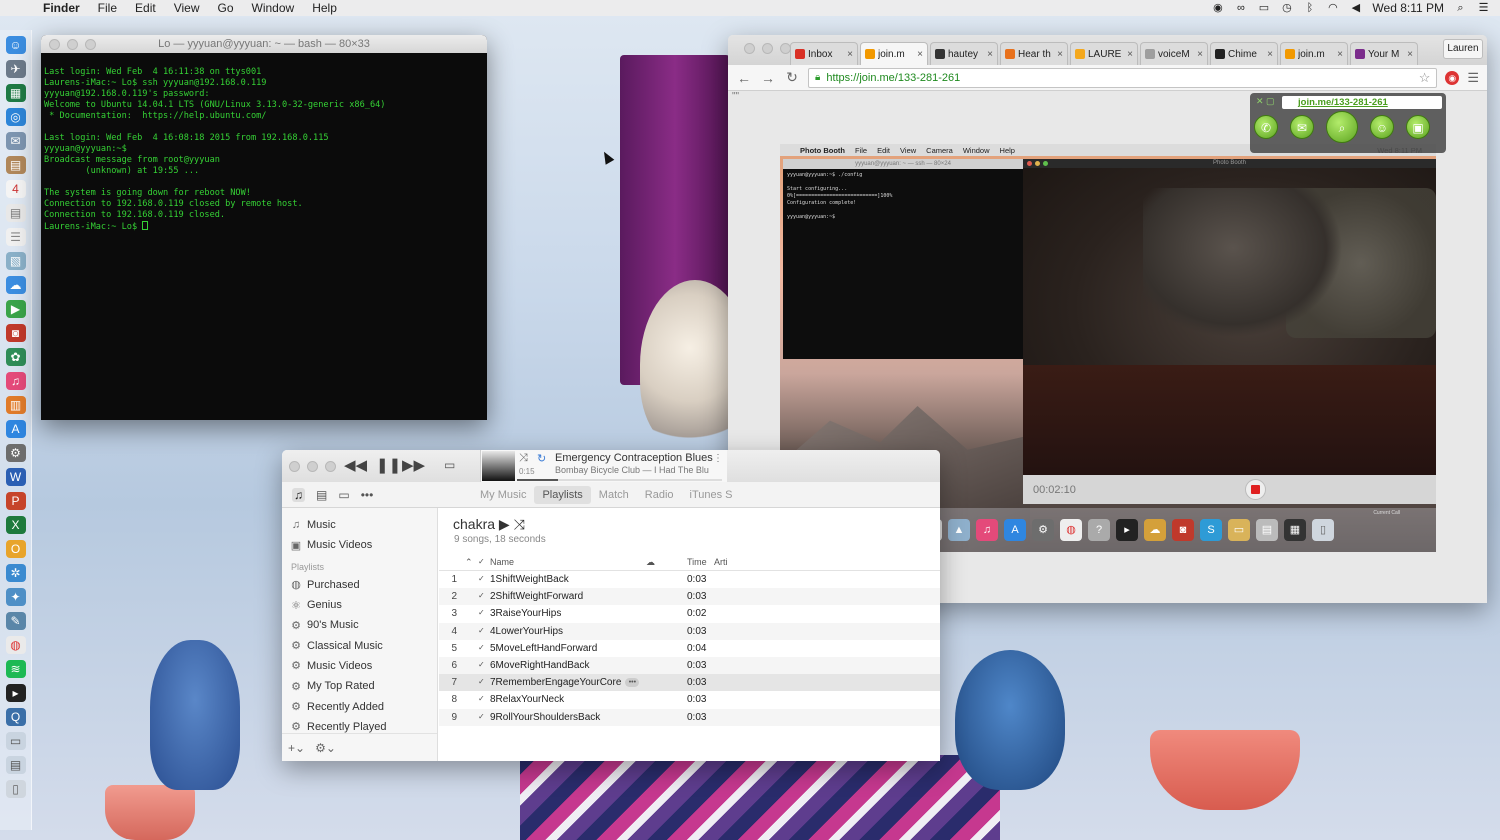 This screenshot has width=1500, height=840. I want to click on sidebar-item-purchased: ◍ Purchased, so click(359, 585).